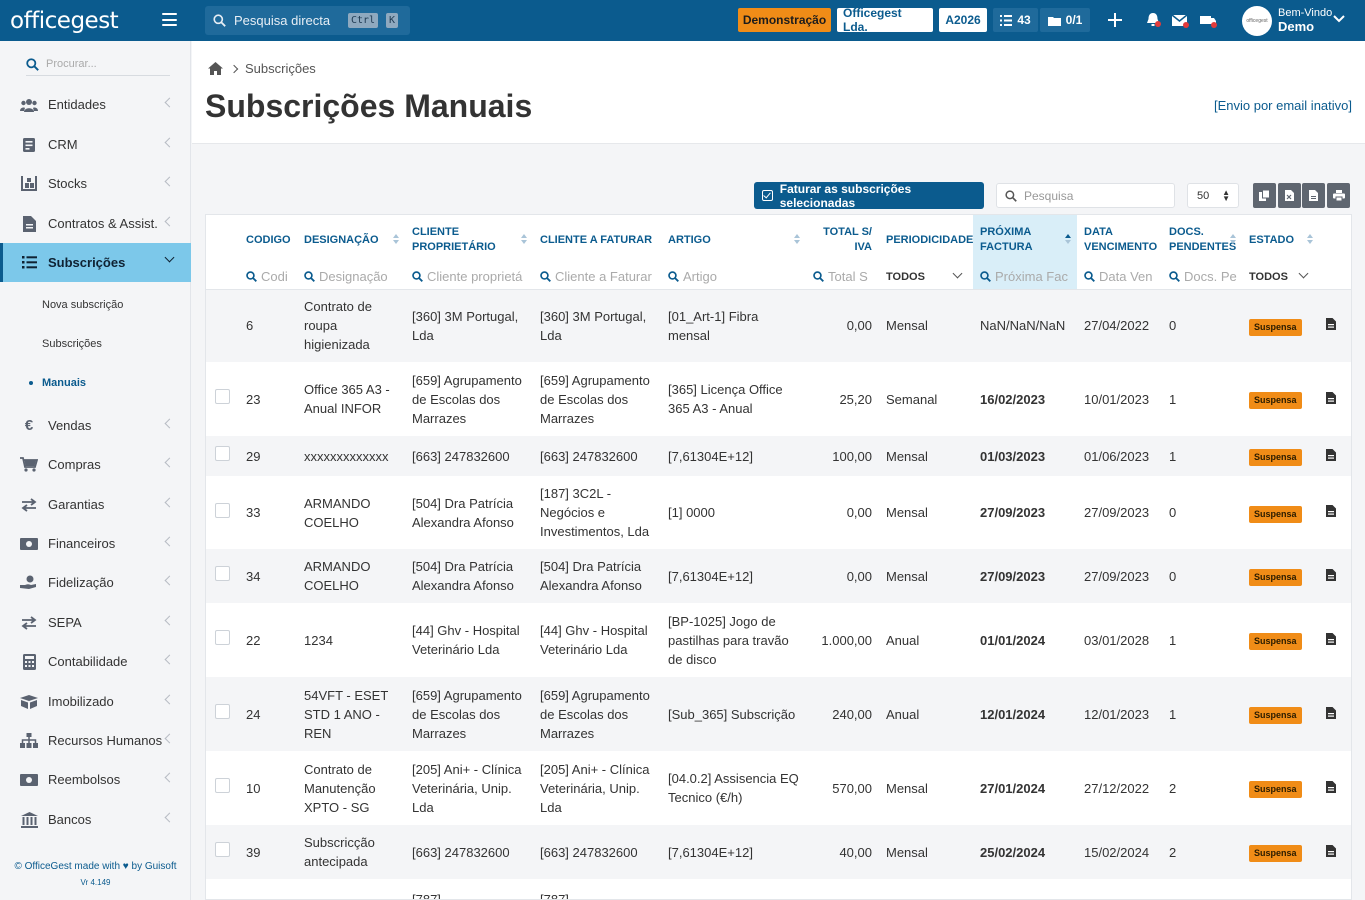  Describe the element at coordinates (268, 240) in the screenshot. I see `col-codigo: Codigo` at that location.